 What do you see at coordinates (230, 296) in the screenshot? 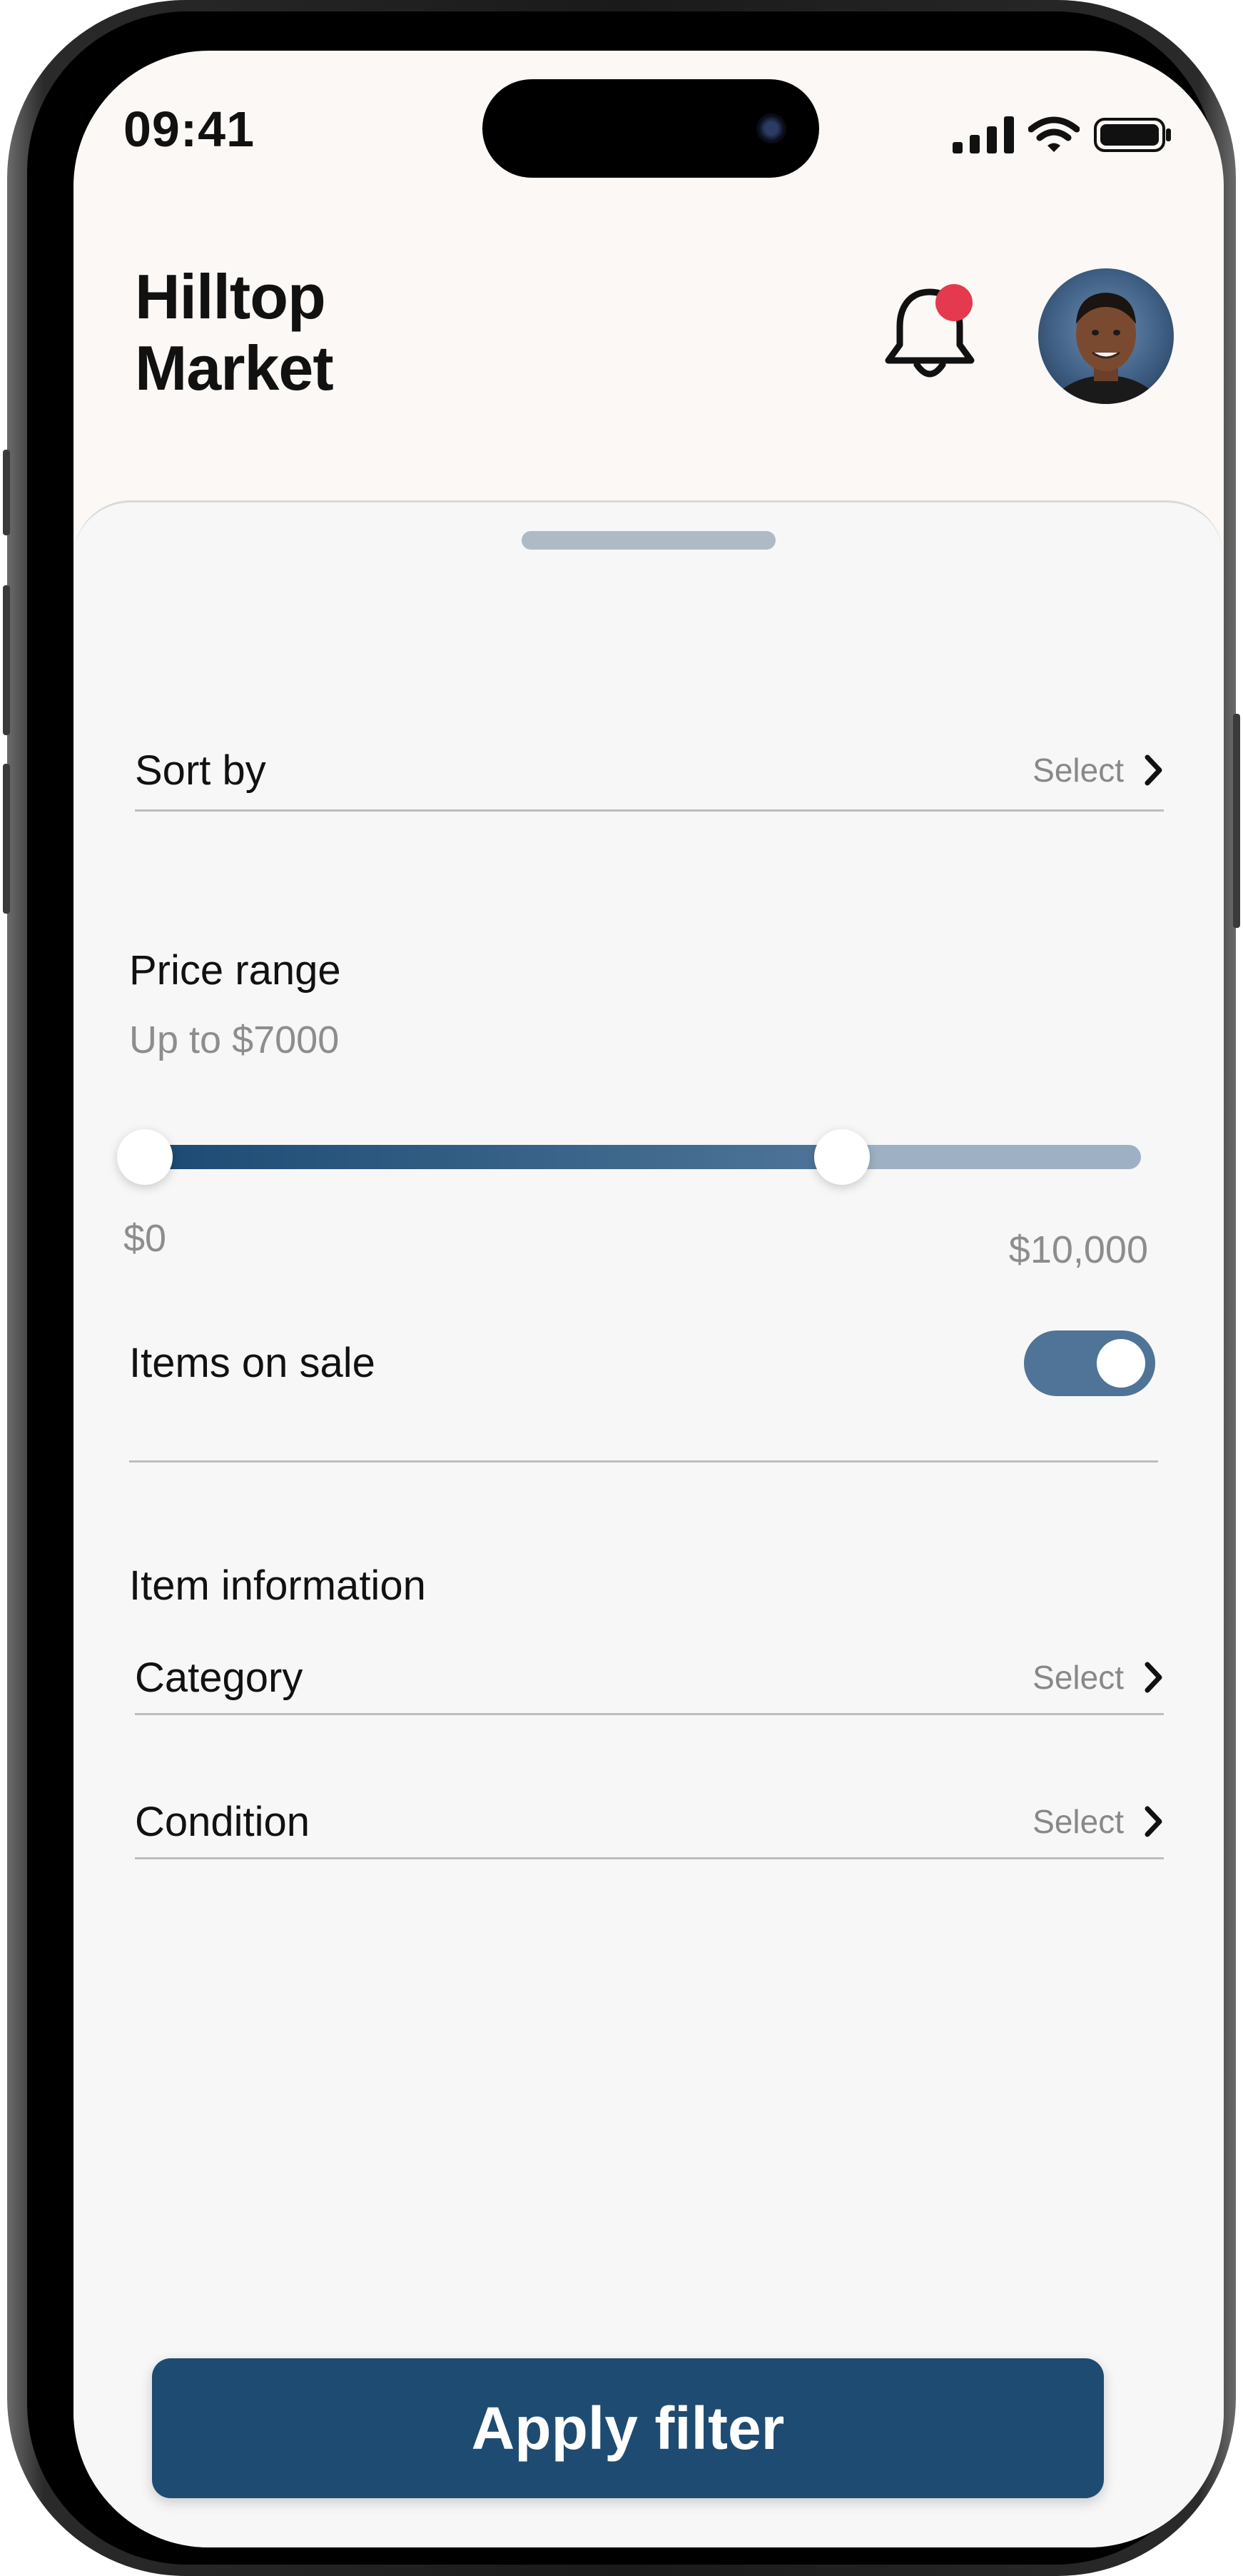
I see `app-title-line1: Hilltop` at bounding box center [230, 296].